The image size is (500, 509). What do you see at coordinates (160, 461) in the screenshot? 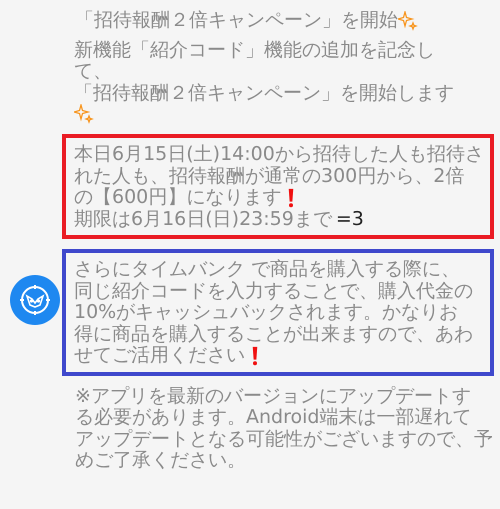
I see `note-text: めご了承ください。` at bounding box center [160, 461].